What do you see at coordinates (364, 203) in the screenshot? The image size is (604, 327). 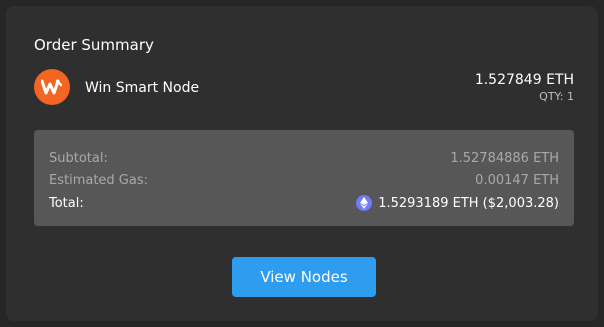 I see `ethereum-icon` at bounding box center [364, 203].